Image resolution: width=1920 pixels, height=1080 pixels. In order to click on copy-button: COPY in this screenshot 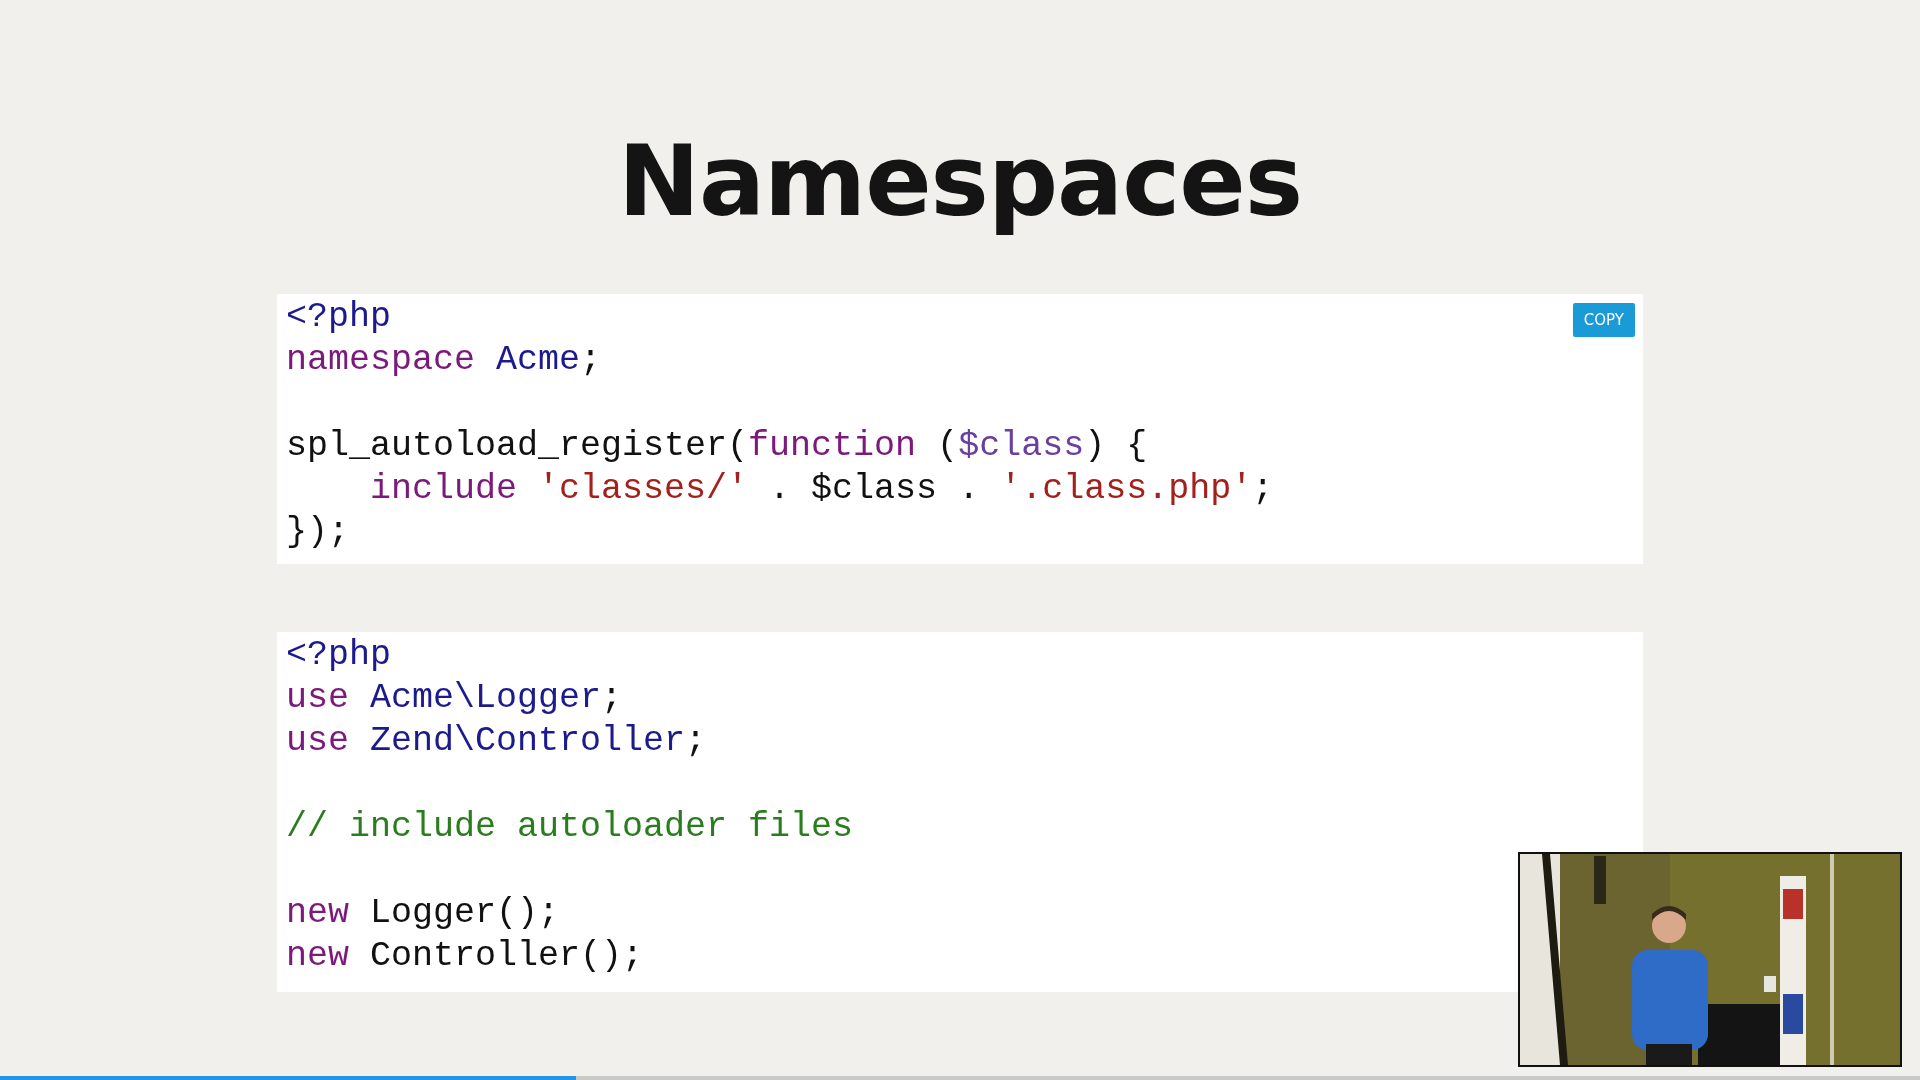, I will do `click(1603, 319)`.